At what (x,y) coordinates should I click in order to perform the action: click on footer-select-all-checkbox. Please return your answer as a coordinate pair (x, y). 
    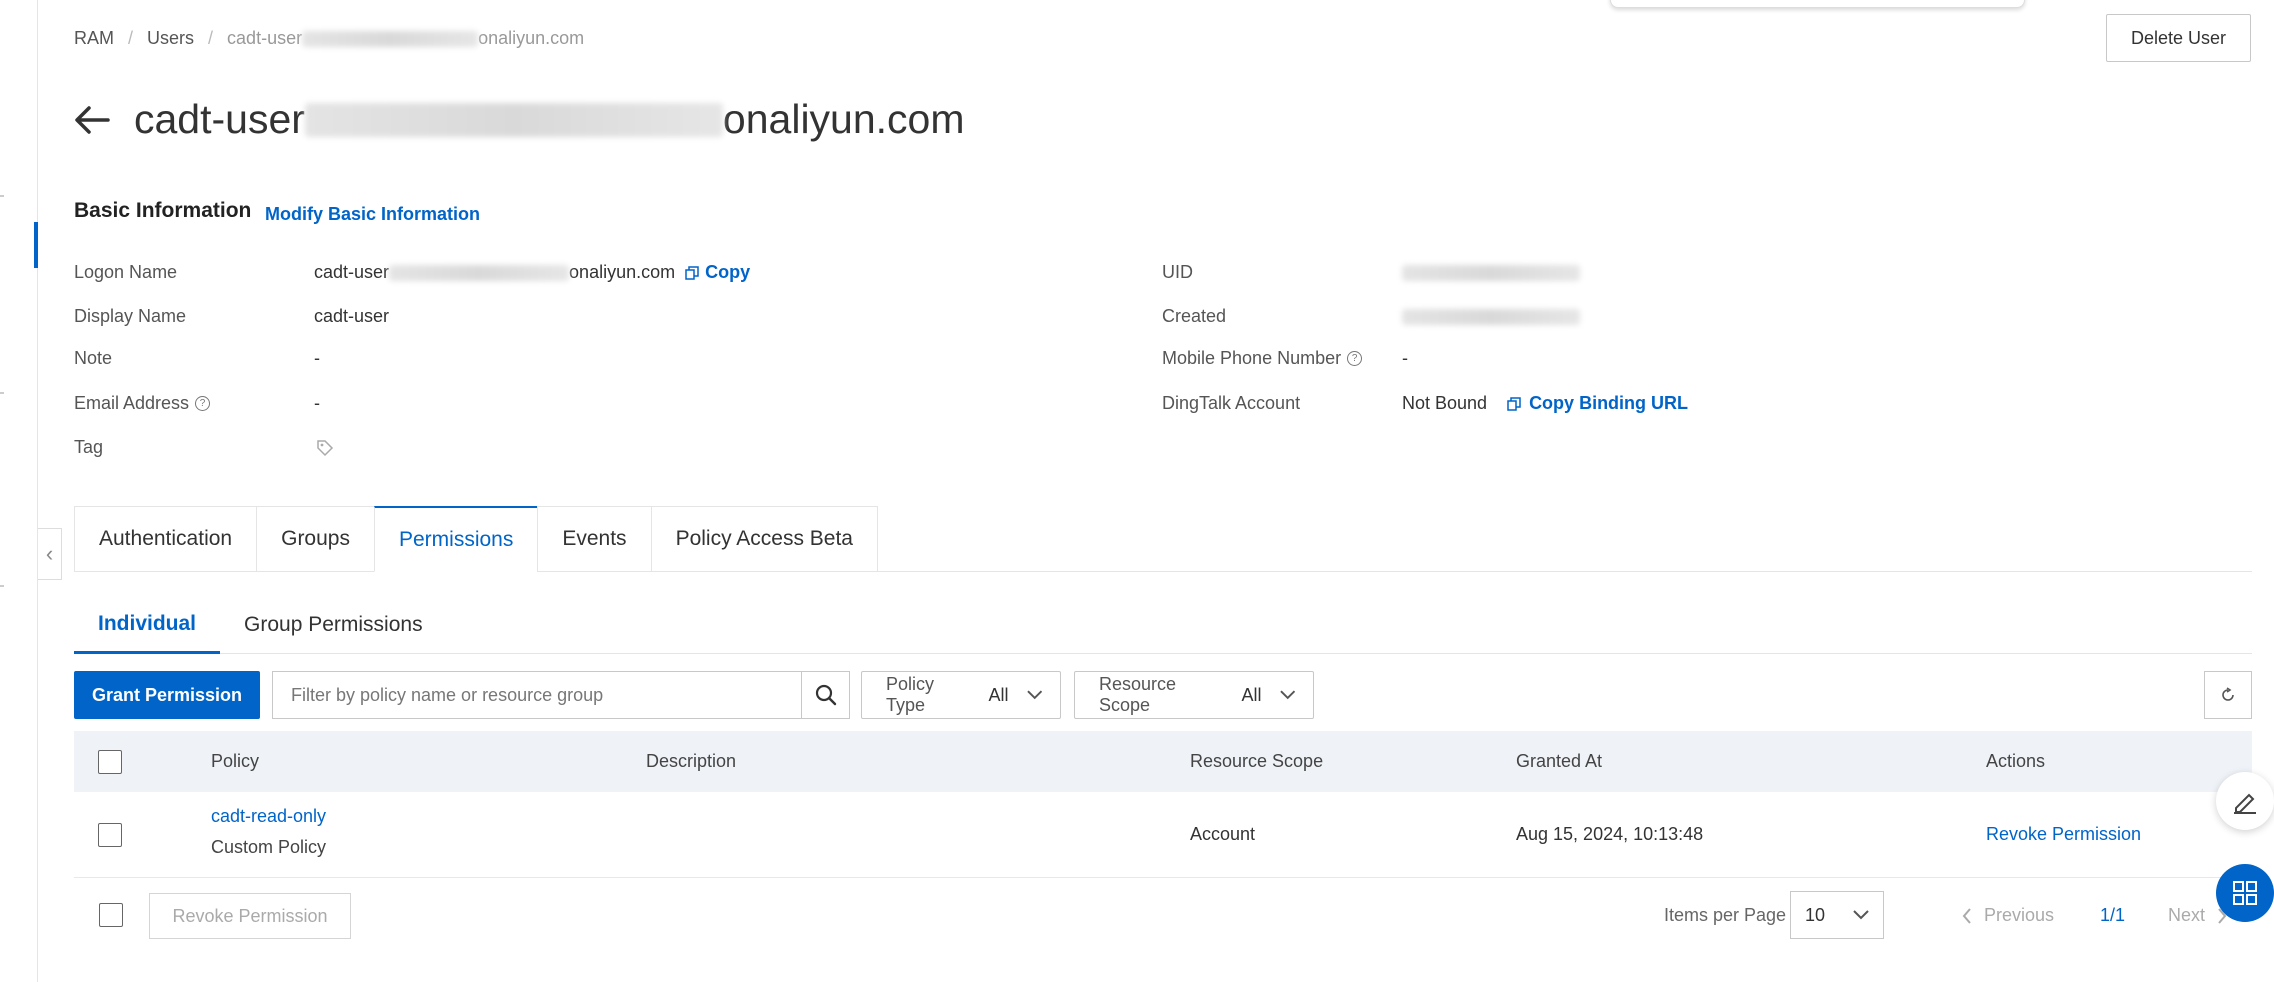
    Looking at the image, I should click on (111, 915).